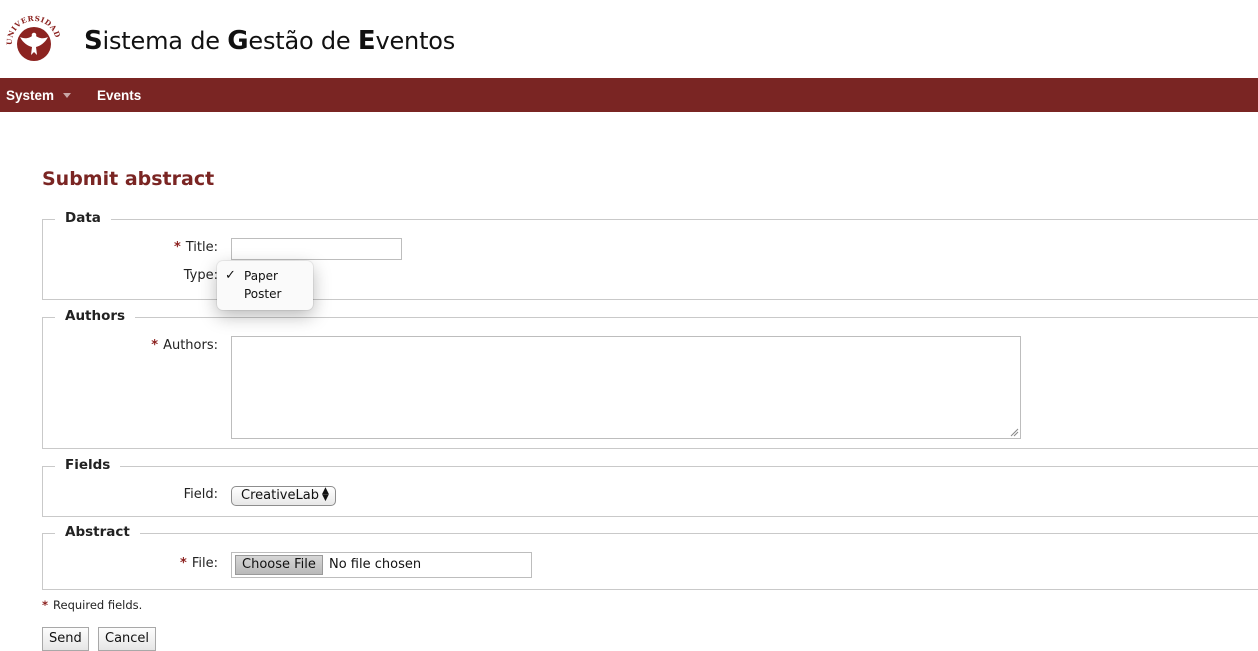  What do you see at coordinates (626, 387) in the screenshot?
I see `authors-textarea` at bounding box center [626, 387].